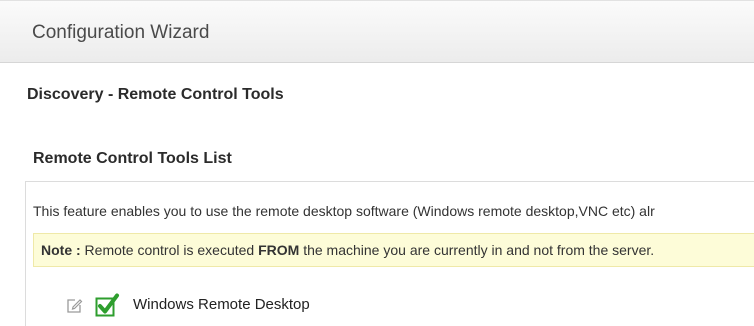 This screenshot has height=326, width=754. Describe the element at coordinates (279, 250) in the screenshot. I see `note-emphasis: FROM` at that location.